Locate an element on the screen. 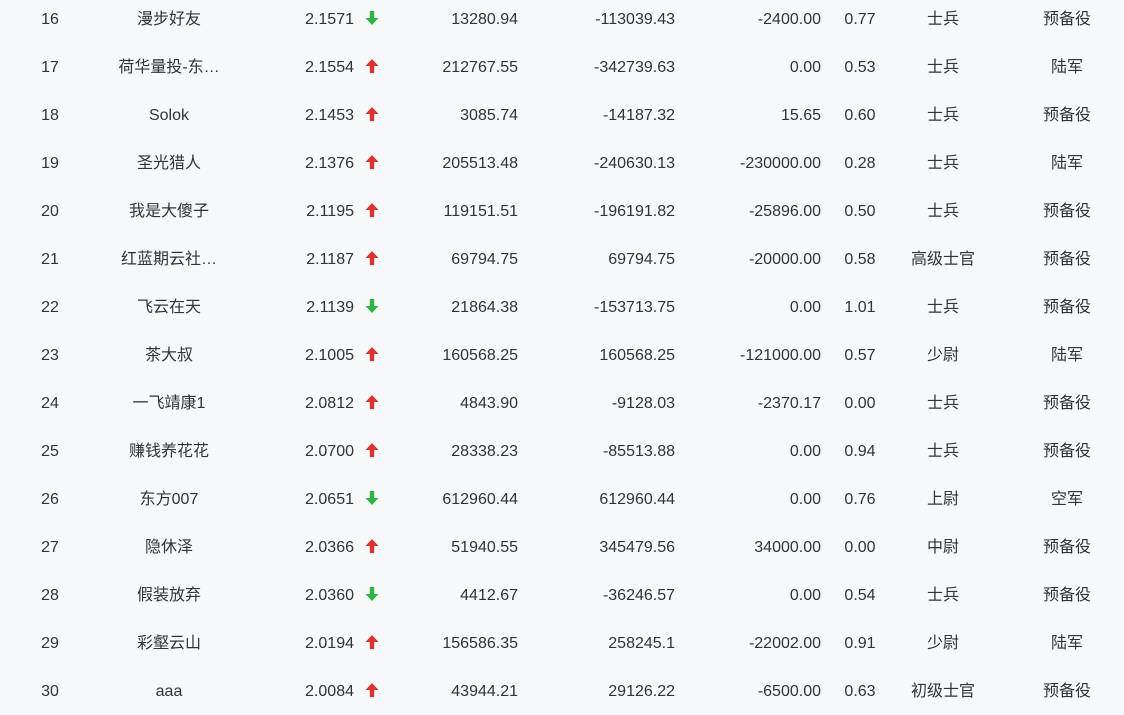 The width and height of the screenshot is (1124, 715). ratio-cell: 2.1571 is located at coordinates (329, 19).